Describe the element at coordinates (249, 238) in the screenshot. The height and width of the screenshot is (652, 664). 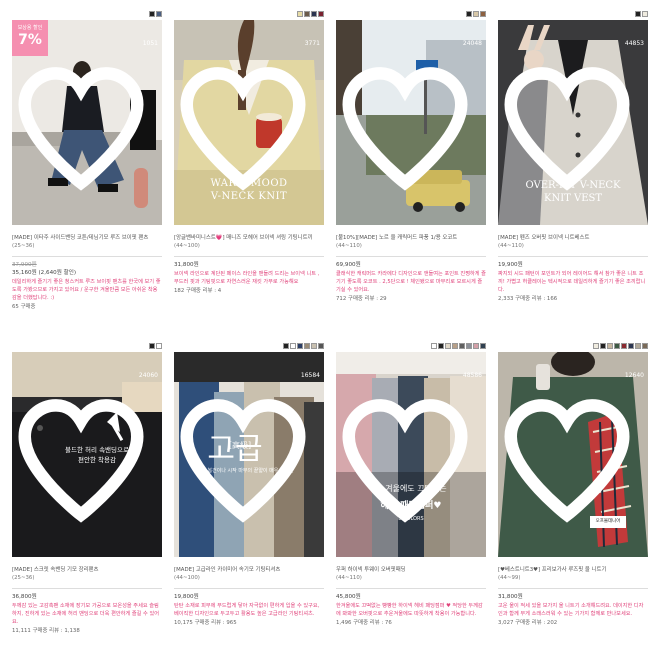
I see `product-name: [앙글밴바미니스트💗] 매니즈 모헤어 브이넥 셔링 기팅니트끼` at that location.